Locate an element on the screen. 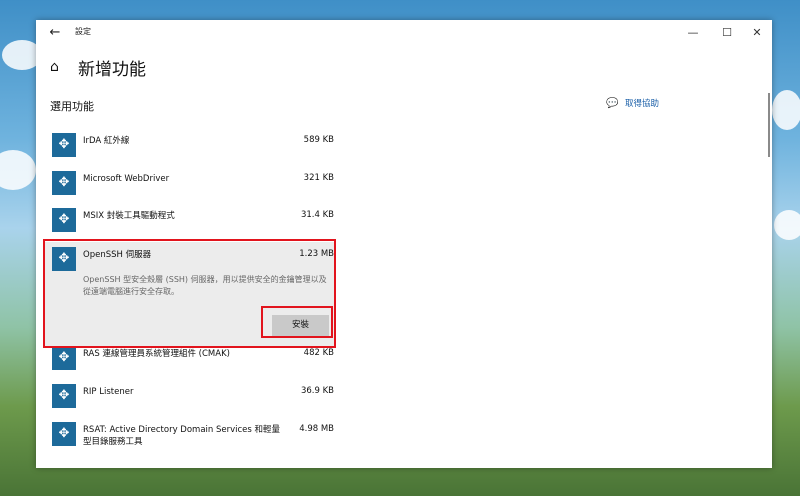 The height and width of the screenshot is (496, 800). page-title: 新增功能 is located at coordinates (112, 70).